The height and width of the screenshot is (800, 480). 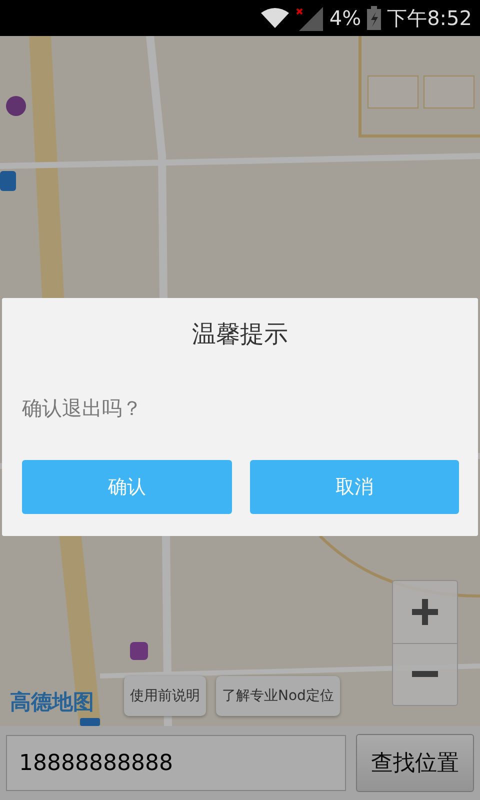 I want to click on battery-icon, so click(x=374, y=18).